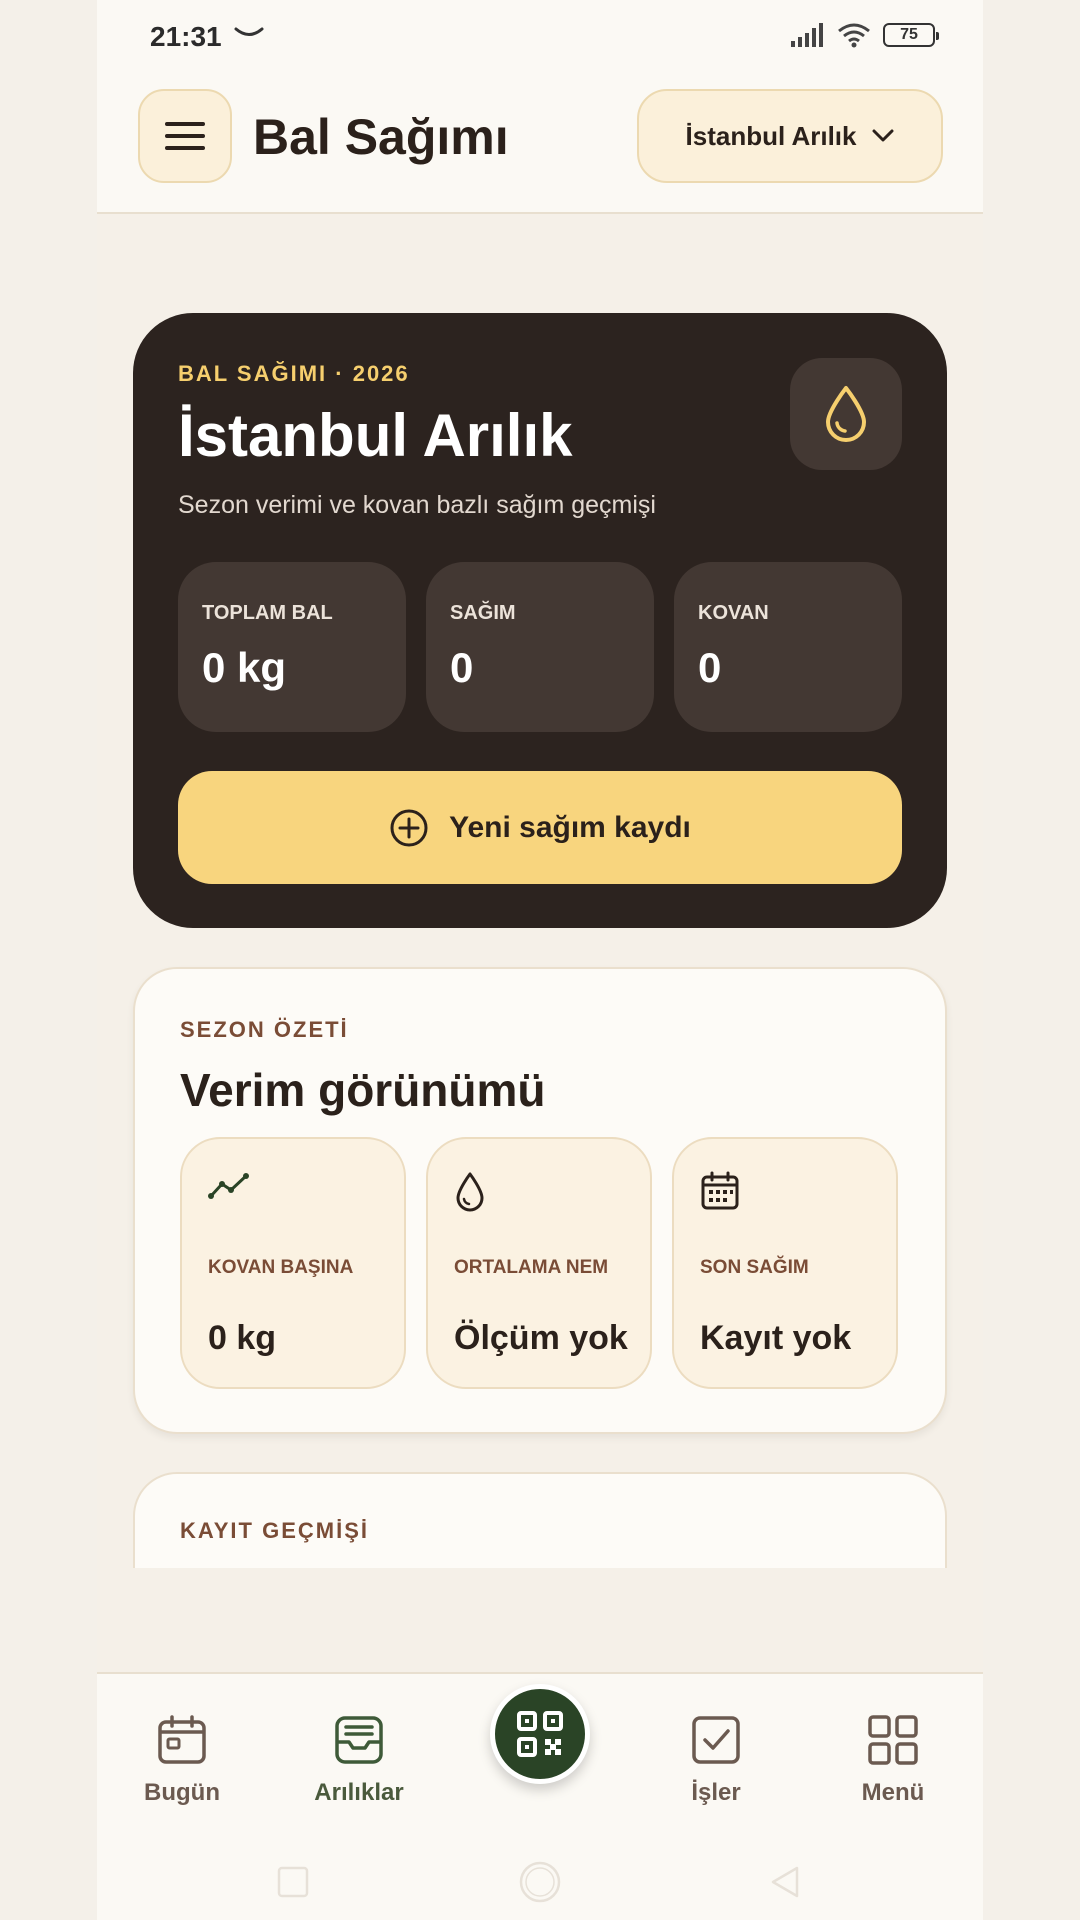 This screenshot has width=1080, height=1920. I want to click on apiary-selector: İstanbul Arılık, so click(790, 136).